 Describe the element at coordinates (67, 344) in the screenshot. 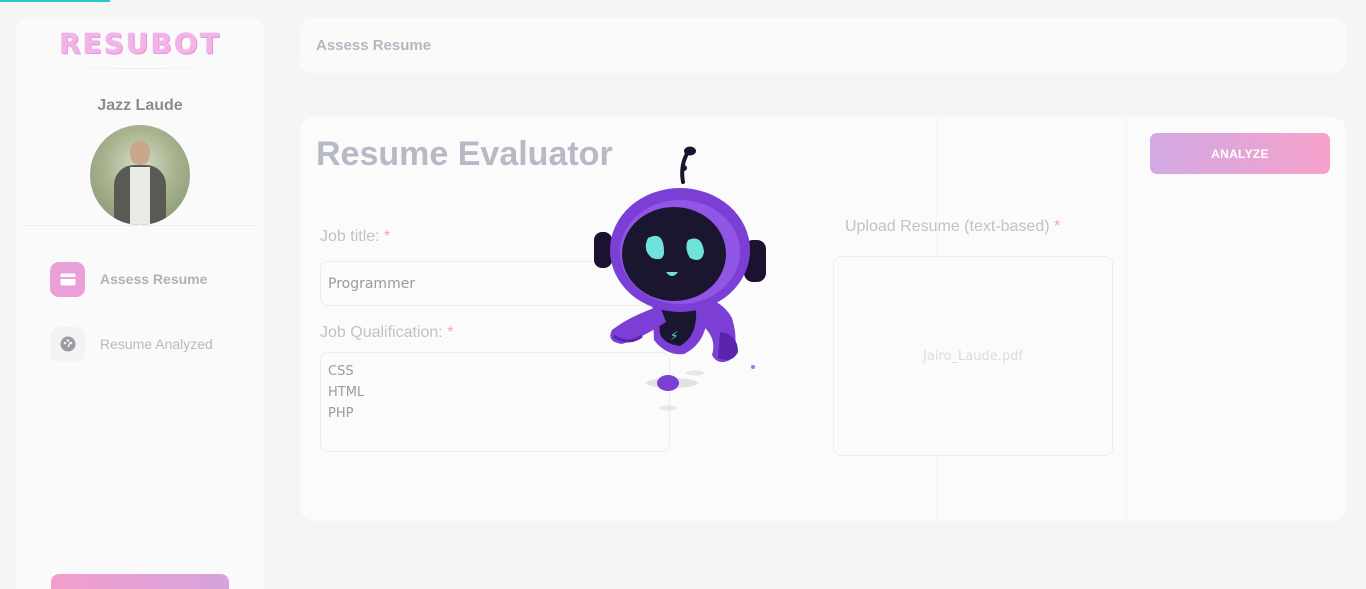

I see `gauge-icon` at that location.